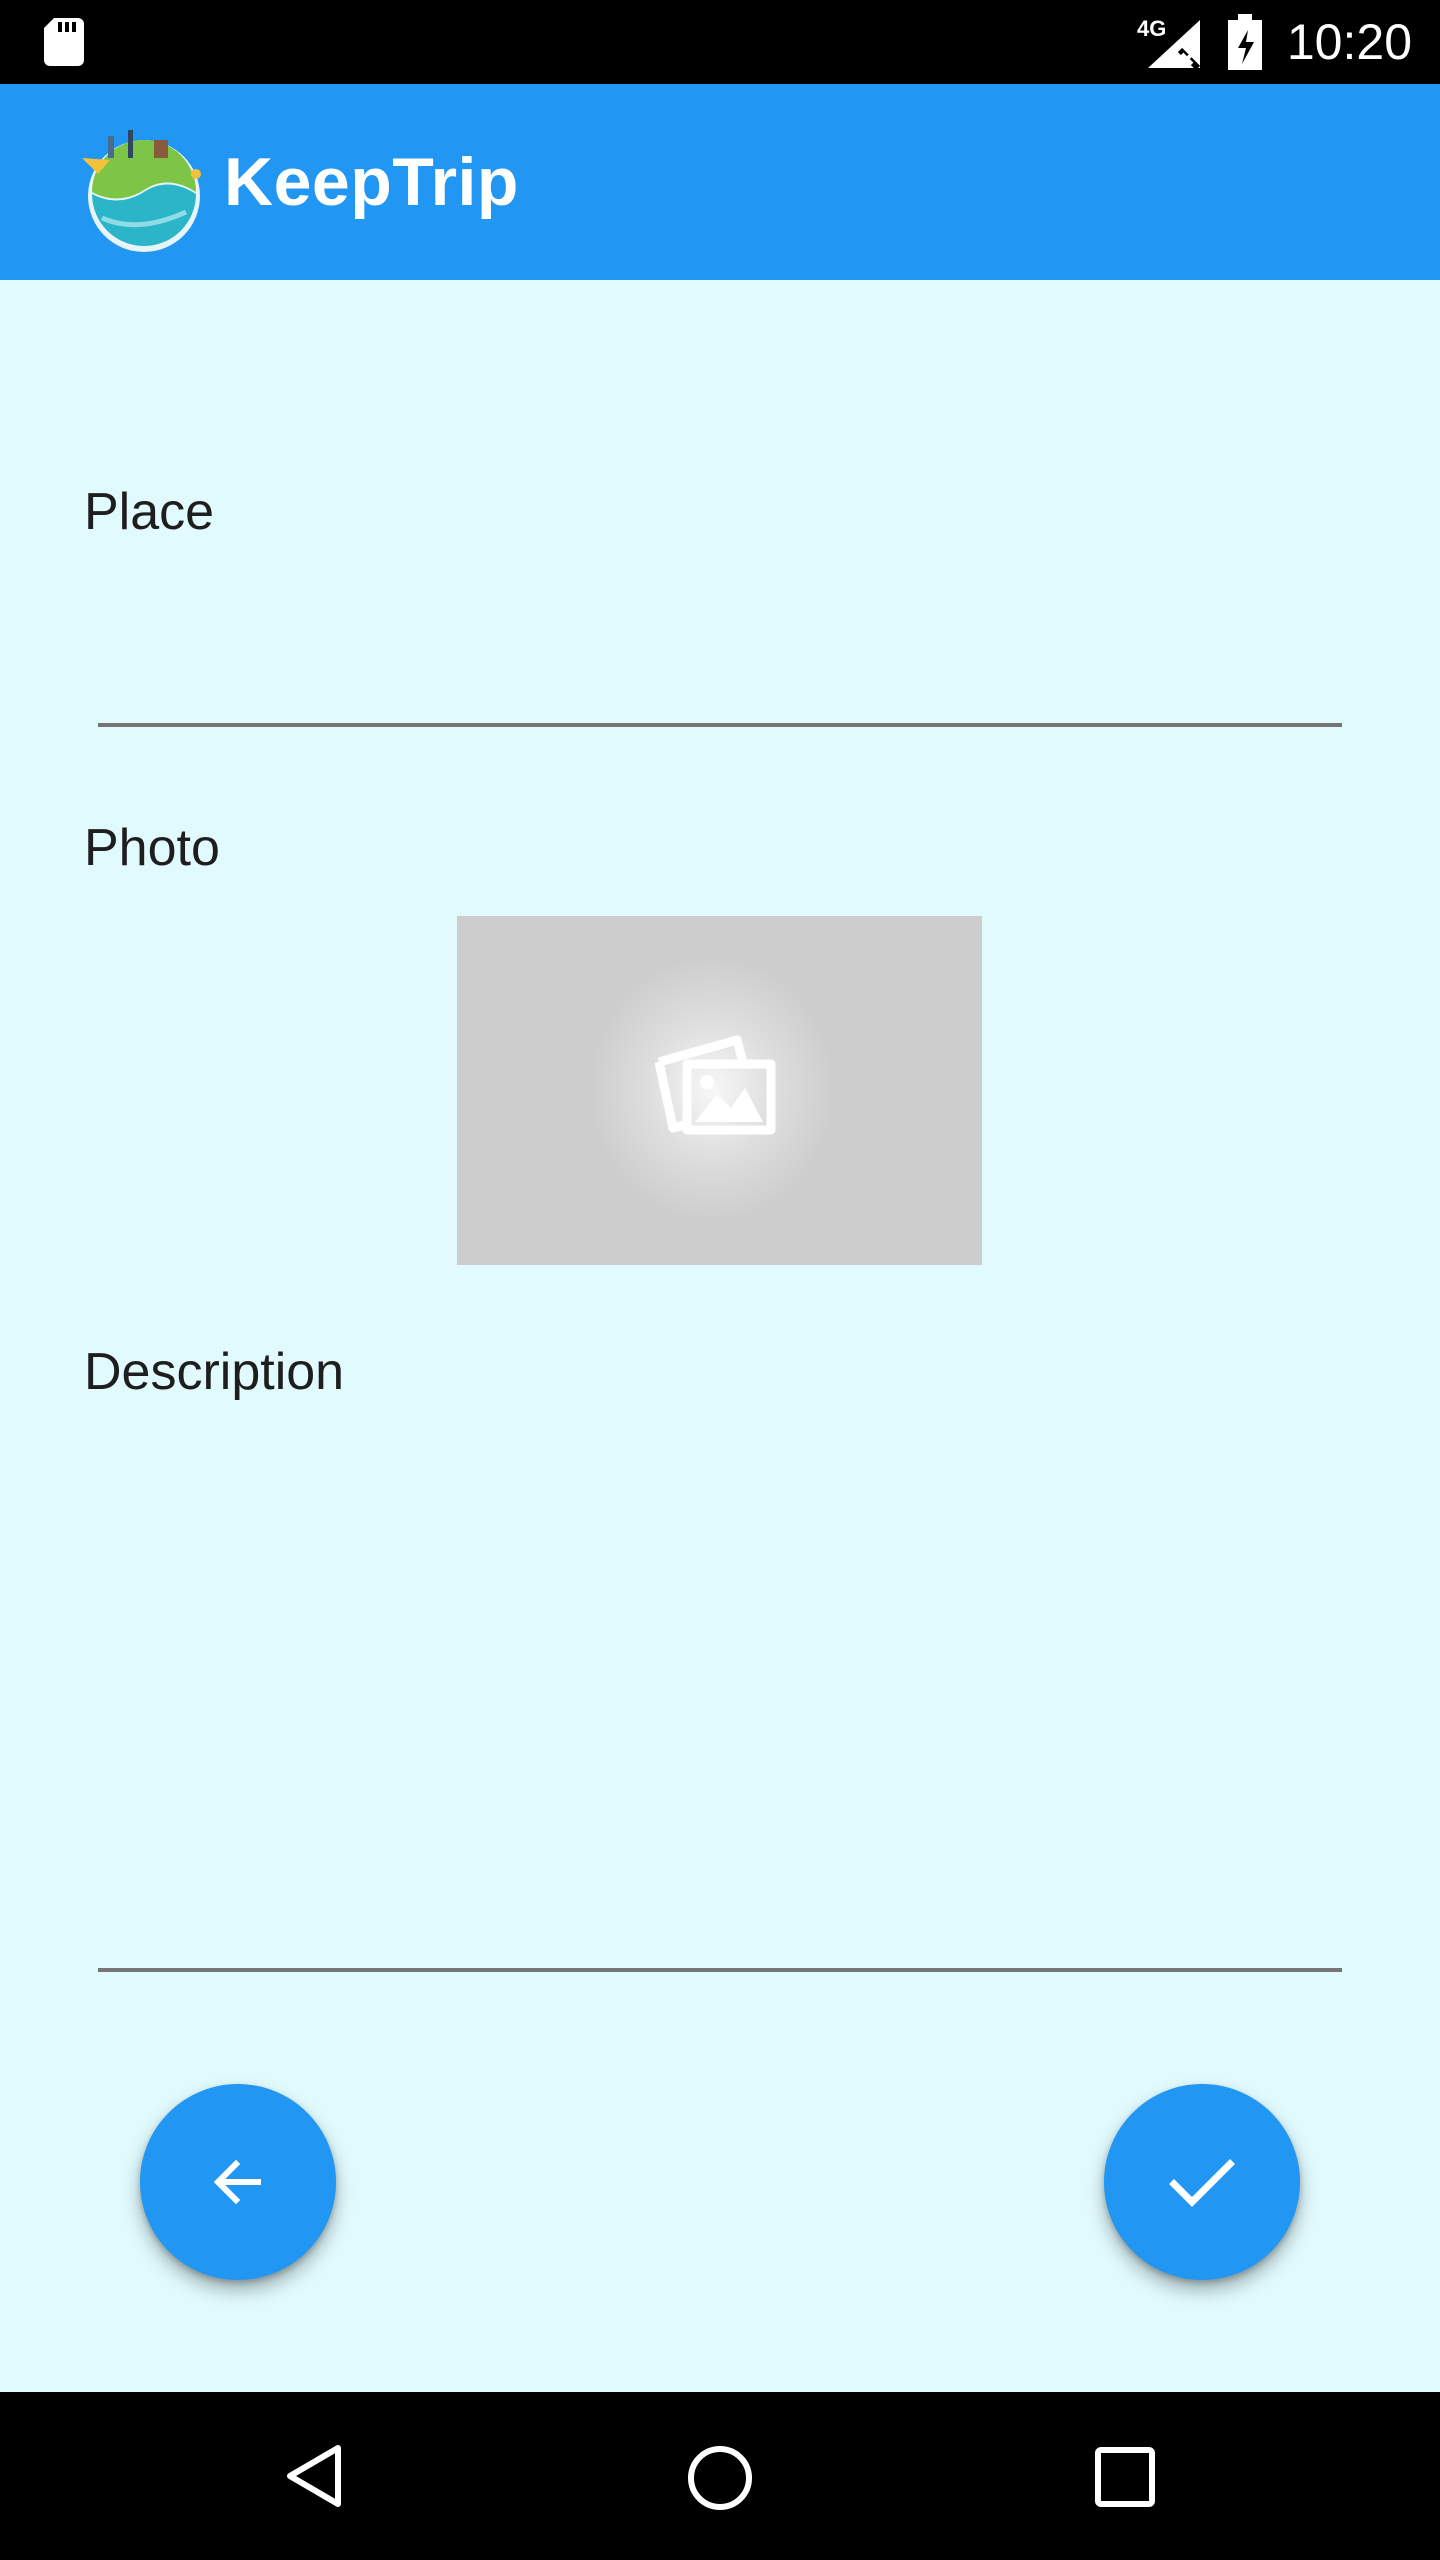  Describe the element at coordinates (314, 2476) in the screenshot. I see `back-triangle-icon` at that location.